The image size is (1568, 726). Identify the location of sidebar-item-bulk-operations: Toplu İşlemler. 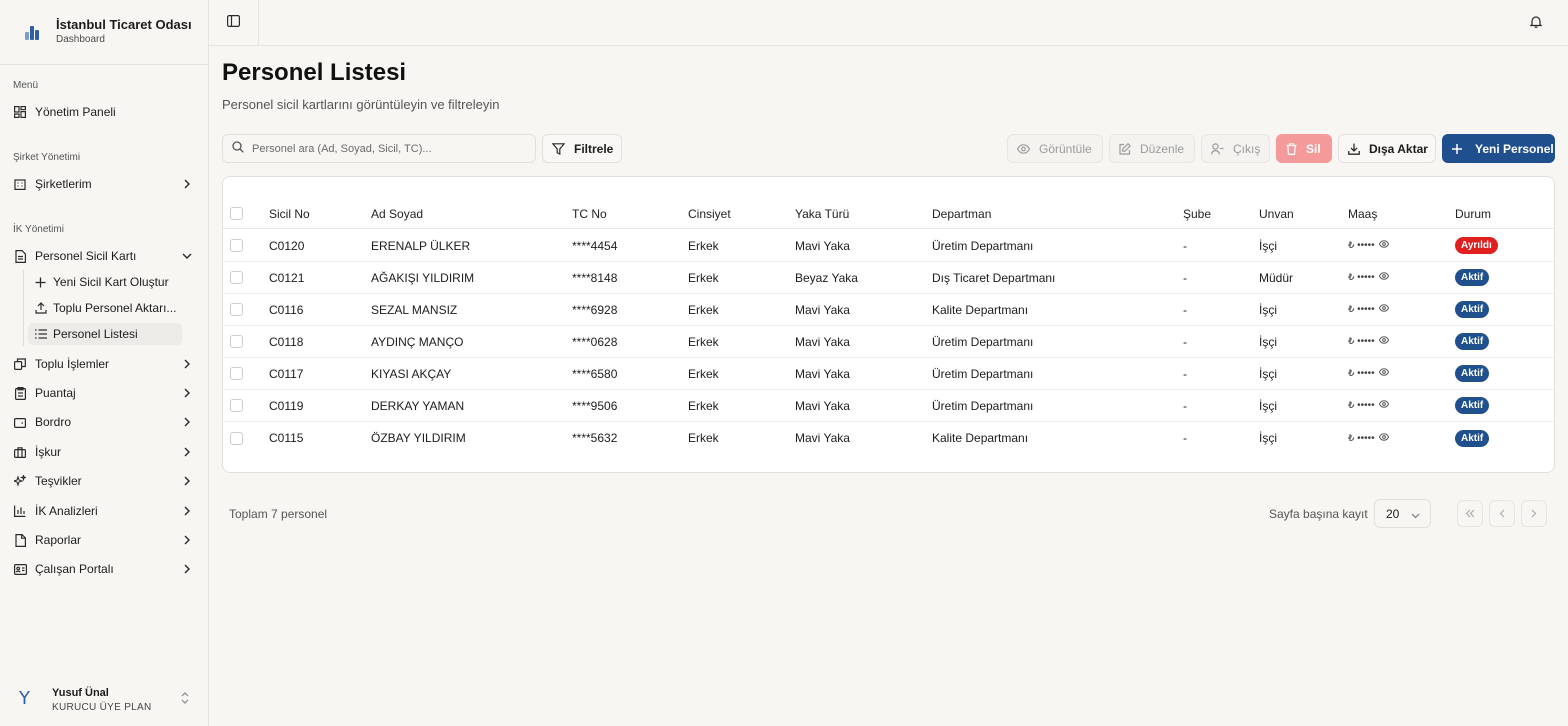
(104, 364).